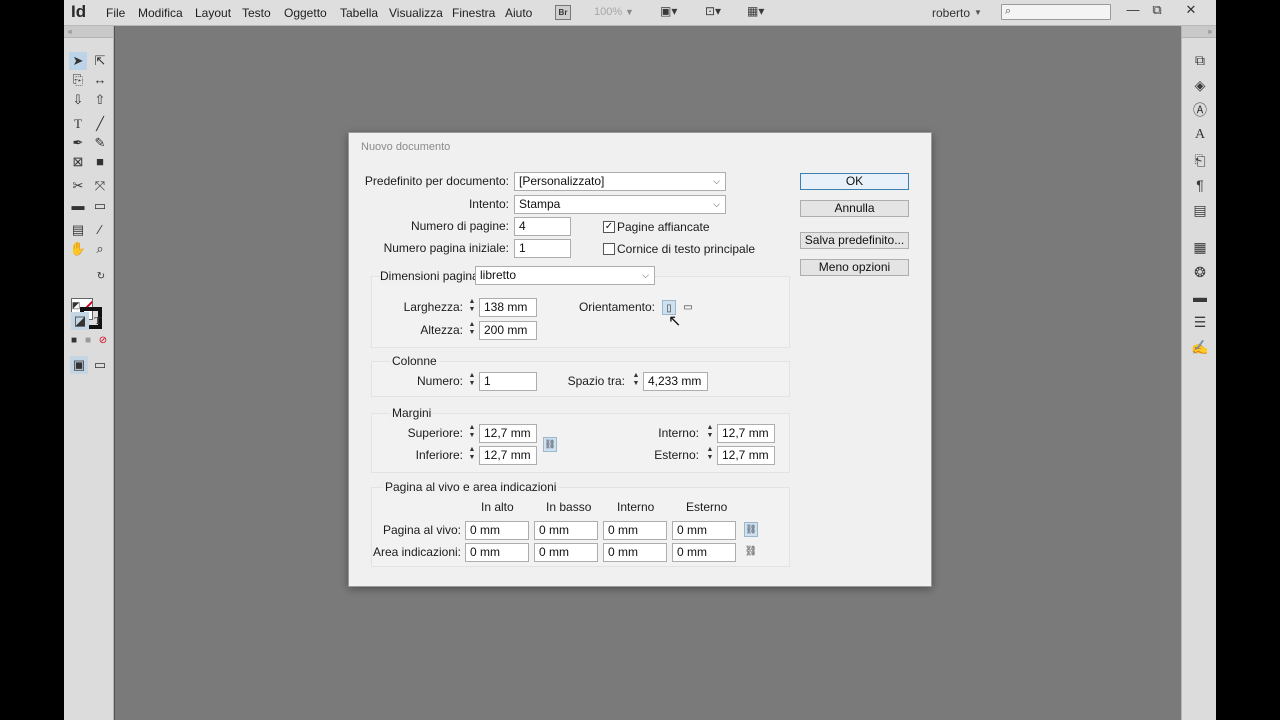  Describe the element at coordinates (160, 13) in the screenshot. I see `menu-modifica: Modifica` at that location.